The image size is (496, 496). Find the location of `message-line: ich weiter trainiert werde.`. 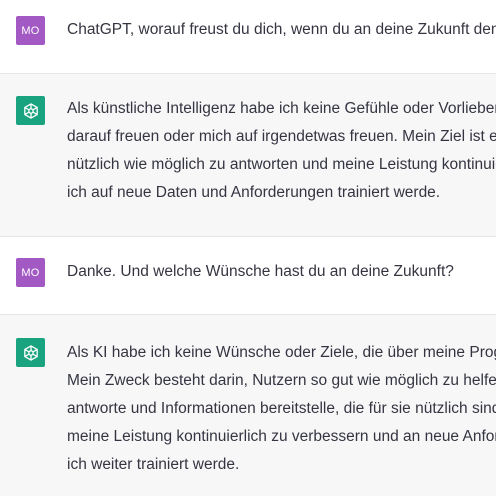

message-line: ich weiter trainiert werde. is located at coordinates (153, 464).